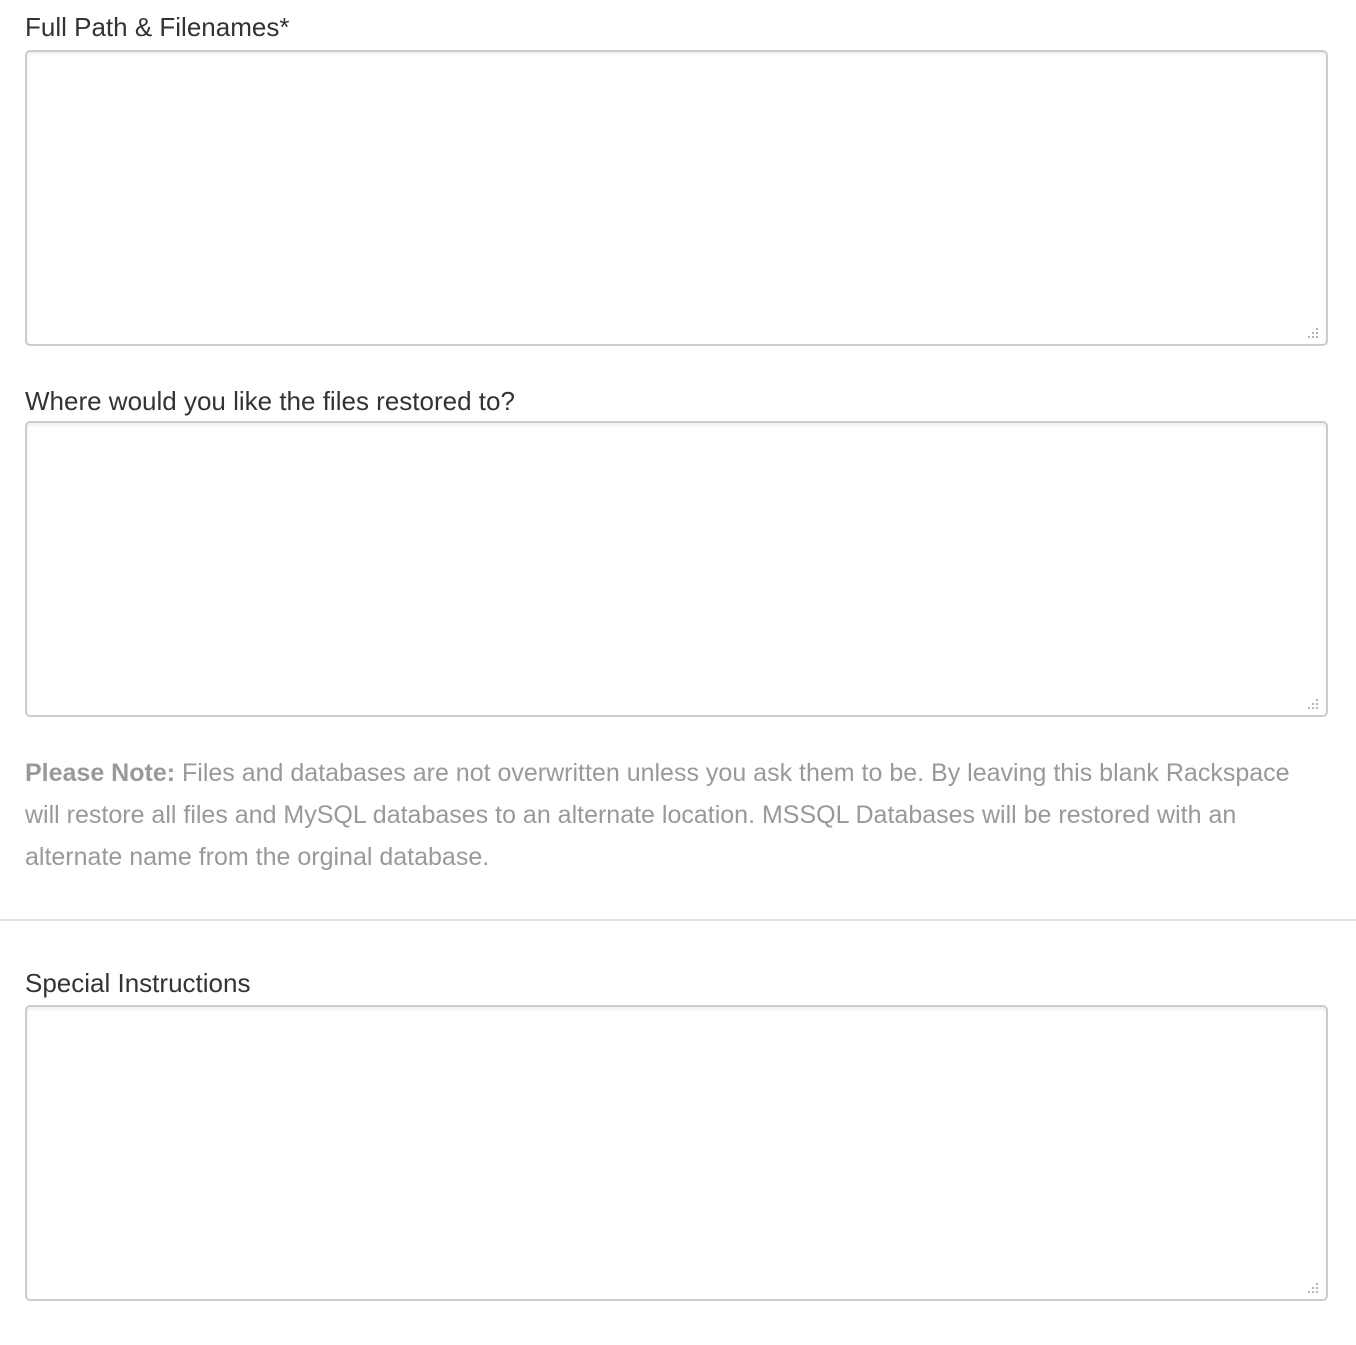 This screenshot has height=1345, width=1356. Describe the element at coordinates (100, 773) in the screenshot. I see `please-note-prefix: Please Note:` at that location.